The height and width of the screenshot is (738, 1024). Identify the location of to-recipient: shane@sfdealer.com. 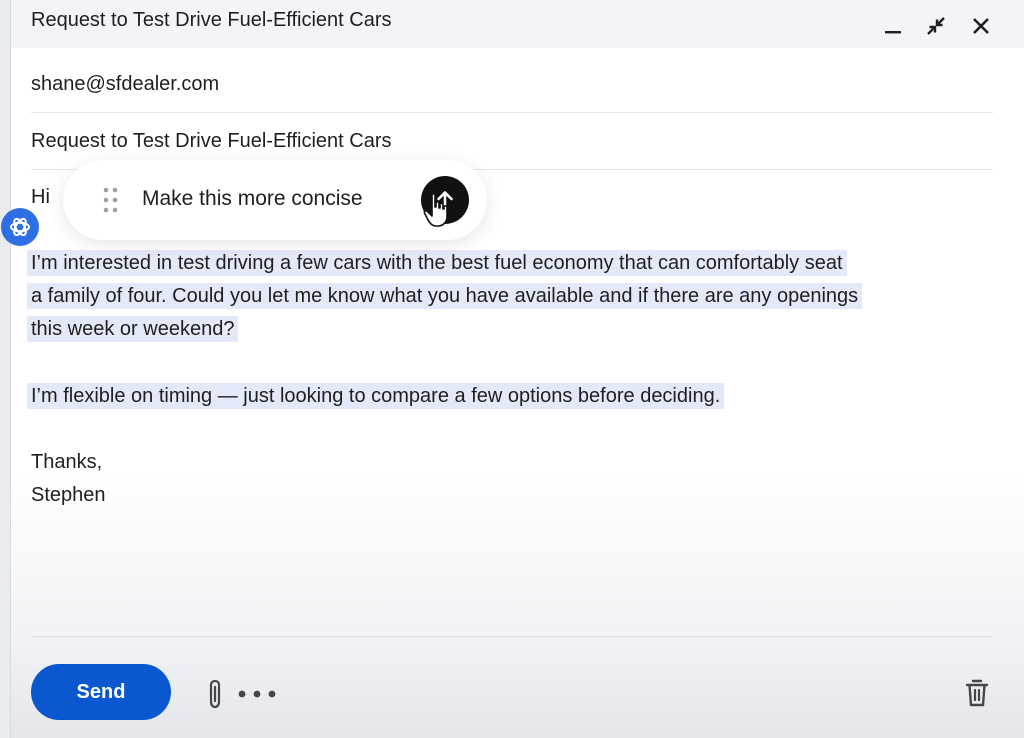
(125, 84).